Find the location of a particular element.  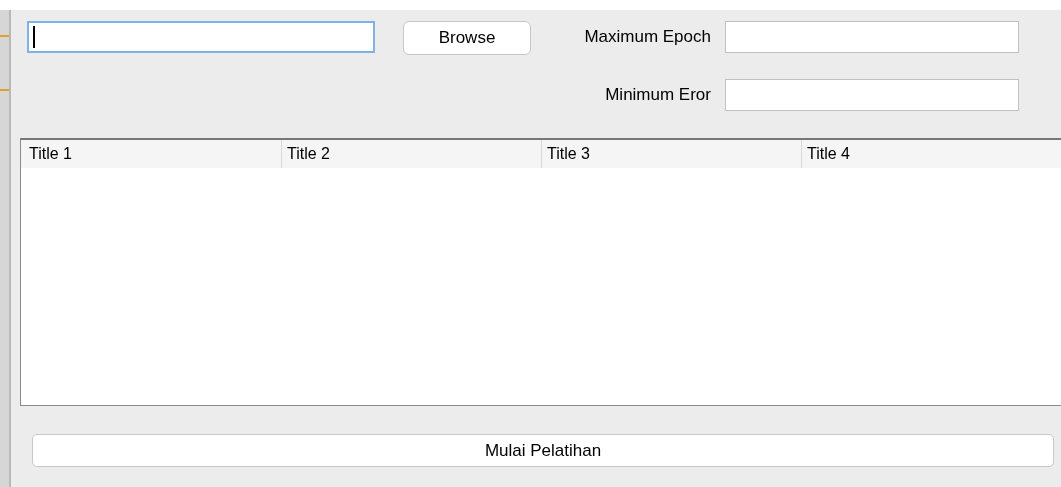

column-header: Title 3 is located at coordinates (568, 154).